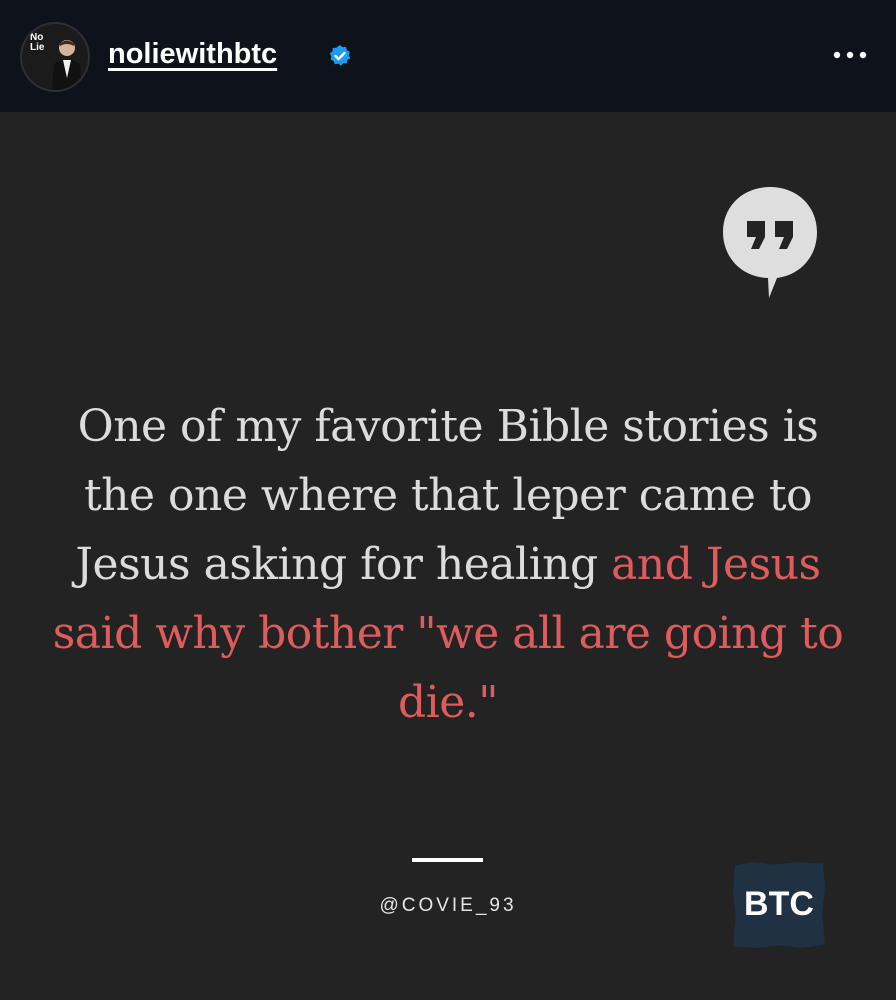 The image size is (896, 1000). Describe the element at coordinates (770, 242) in the screenshot. I see `quote-bubble-icon` at that location.